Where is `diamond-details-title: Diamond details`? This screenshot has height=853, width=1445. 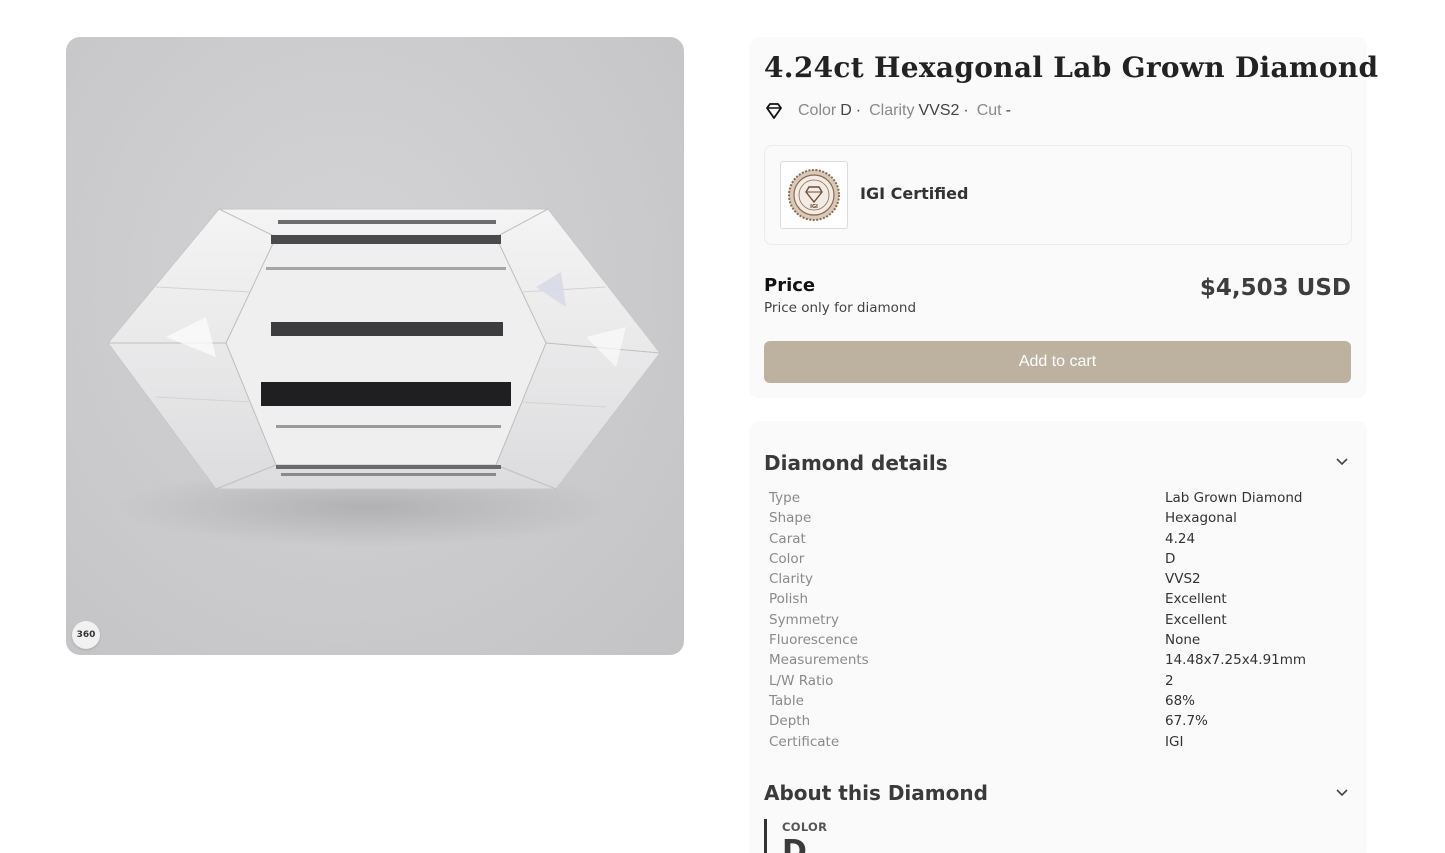
diamond-details-title: Diamond details is located at coordinates (856, 463).